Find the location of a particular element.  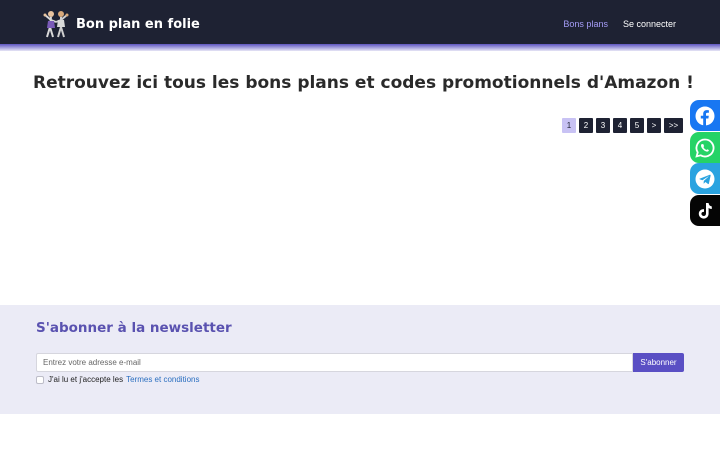

page-button-5: 5 is located at coordinates (637, 125).